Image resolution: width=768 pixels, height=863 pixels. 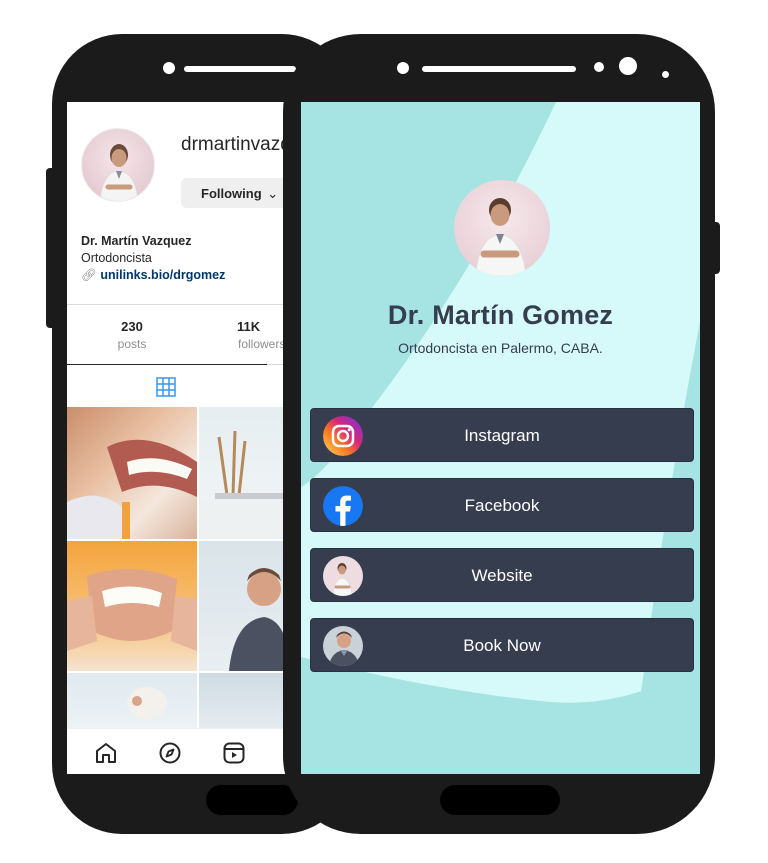 I want to click on bottom-nav, so click(x=178, y=751).